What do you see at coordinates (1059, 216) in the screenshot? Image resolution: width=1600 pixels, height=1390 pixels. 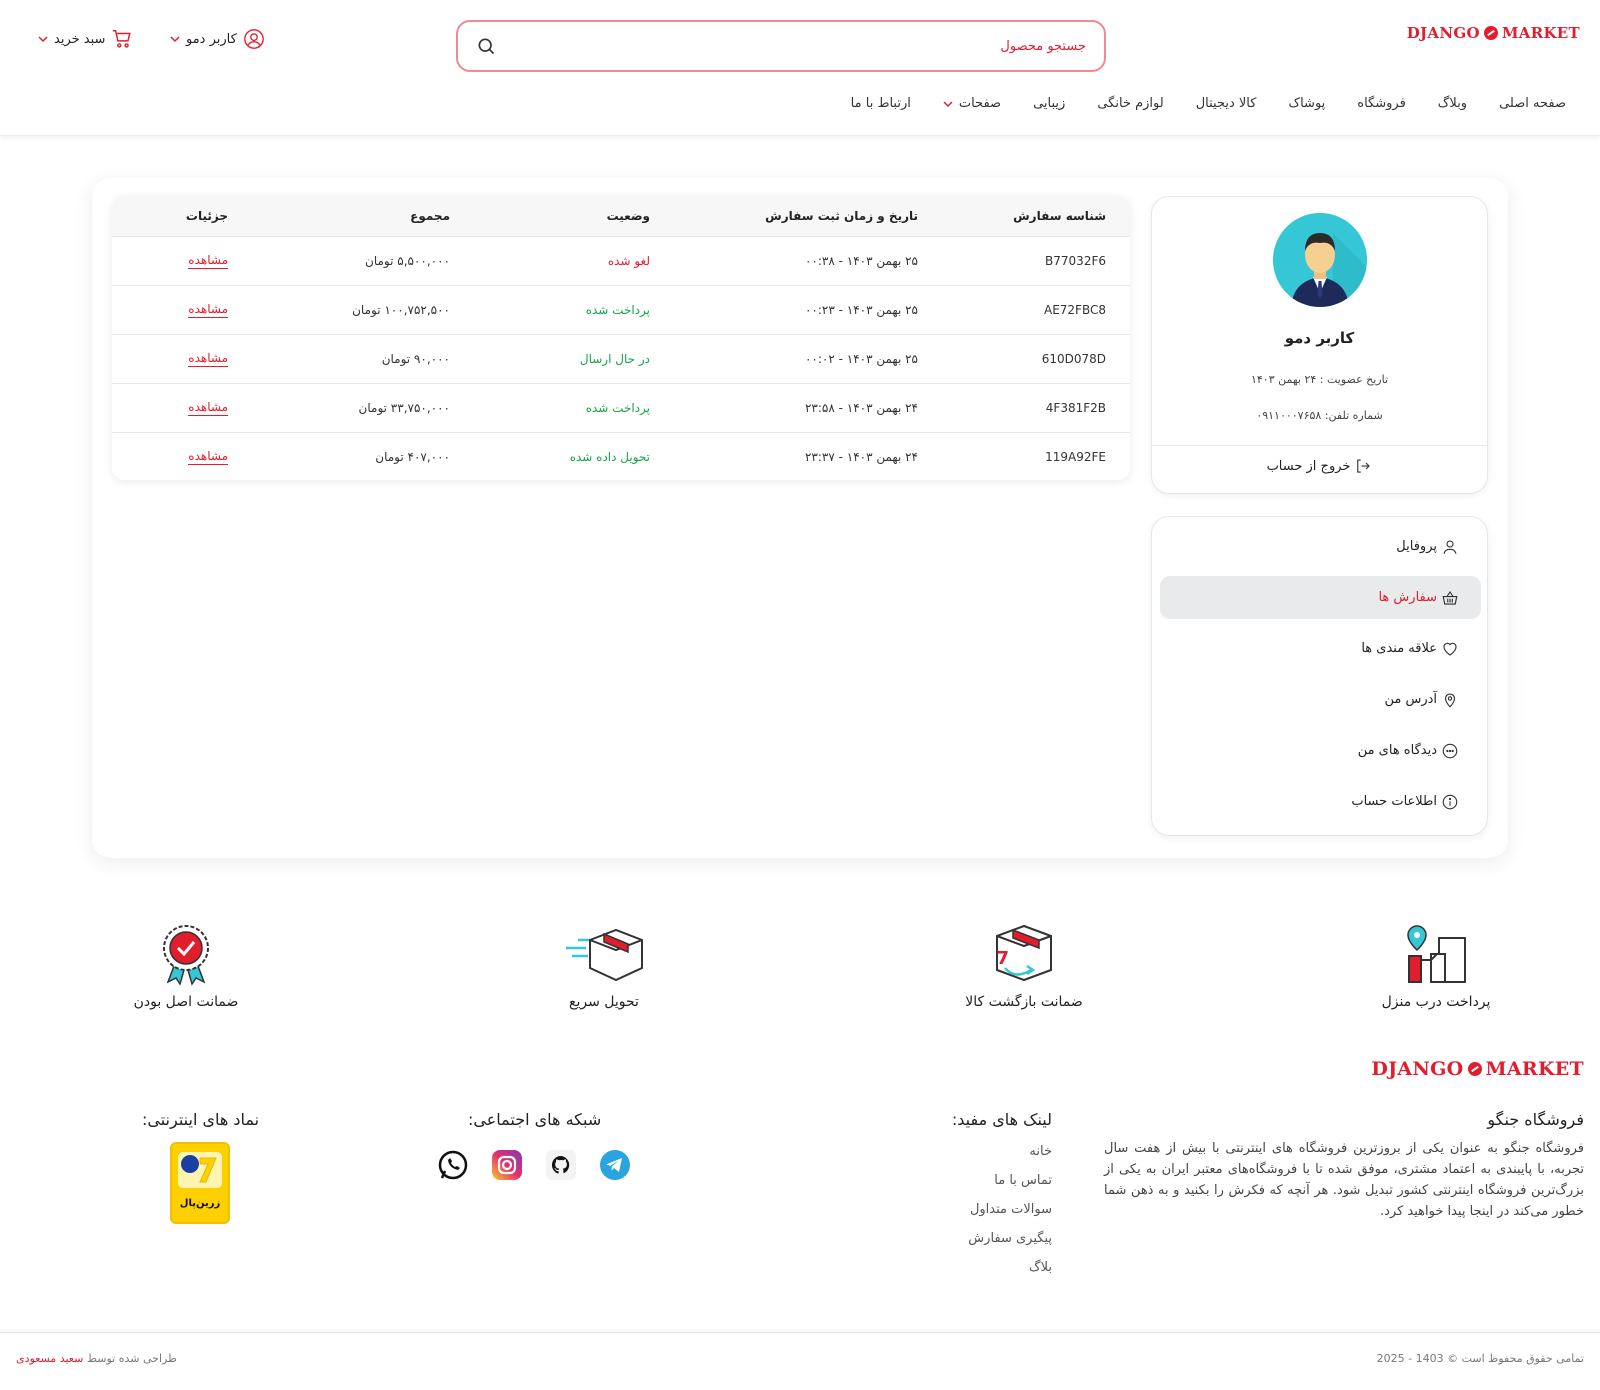 I see `col-header-id: شناسه سفارش` at bounding box center [1059, 216].